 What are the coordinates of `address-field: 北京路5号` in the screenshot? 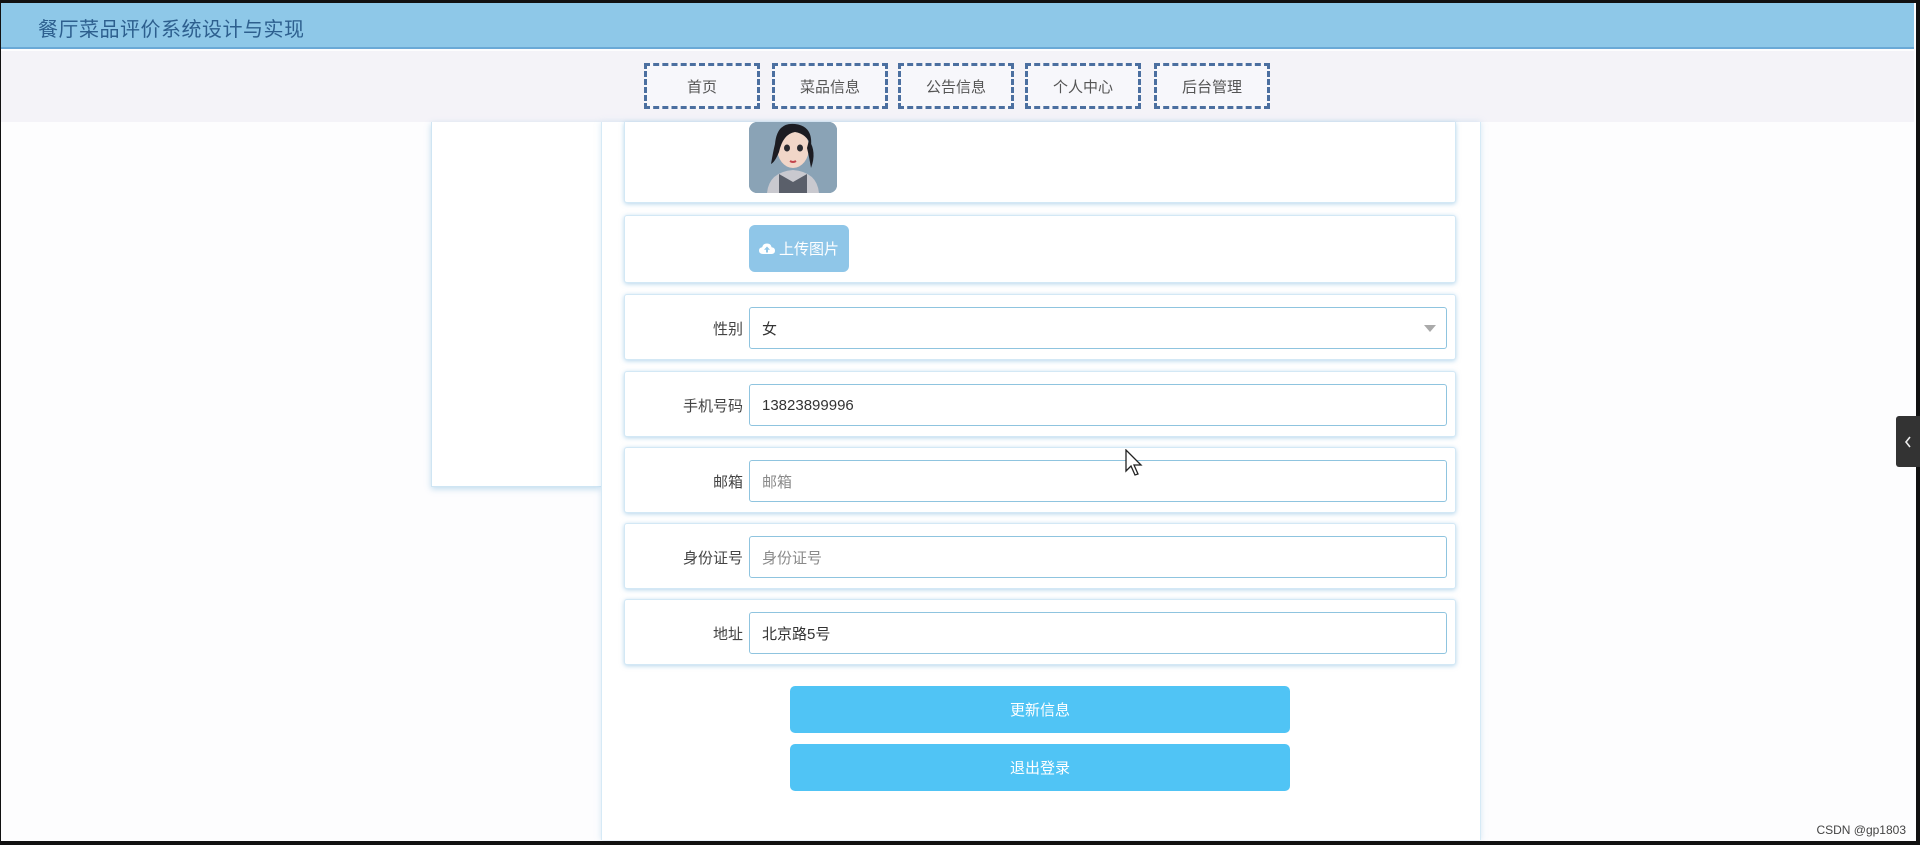 It's located at (1098, 633).